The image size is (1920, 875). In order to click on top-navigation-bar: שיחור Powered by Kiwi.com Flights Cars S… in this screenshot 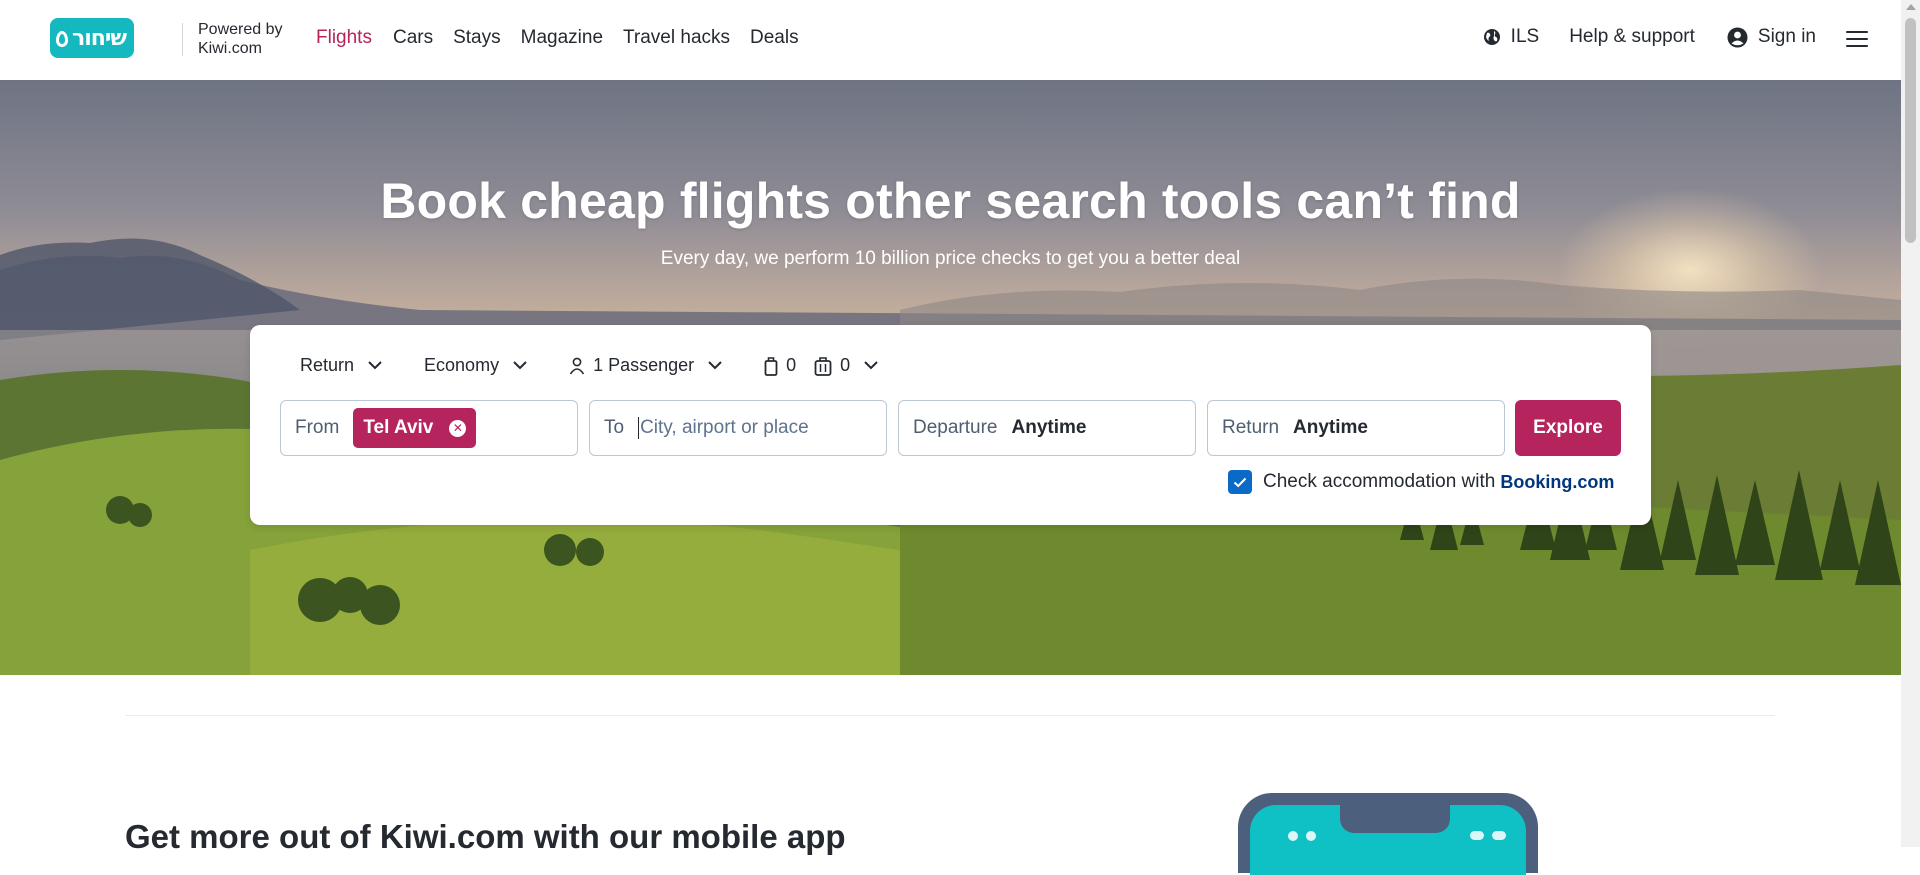, I will do `click(950, 40)`.